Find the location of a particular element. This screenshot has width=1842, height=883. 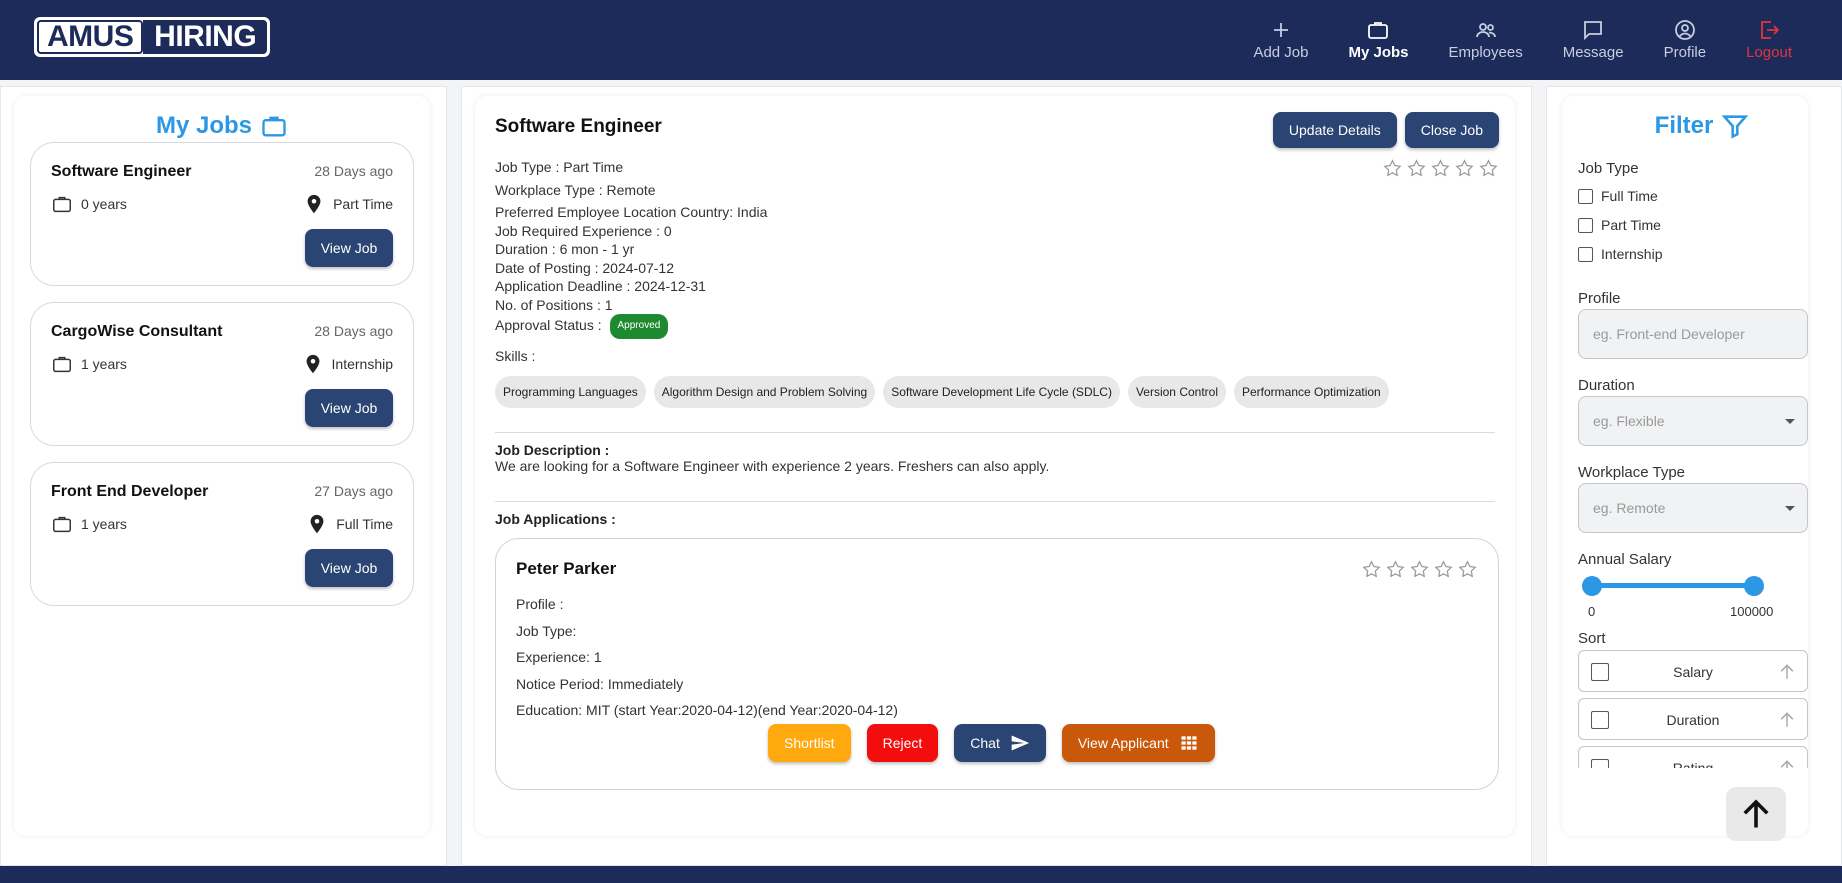

nav-my-jobs: My Jobs is located at coordinates (1378, 39).